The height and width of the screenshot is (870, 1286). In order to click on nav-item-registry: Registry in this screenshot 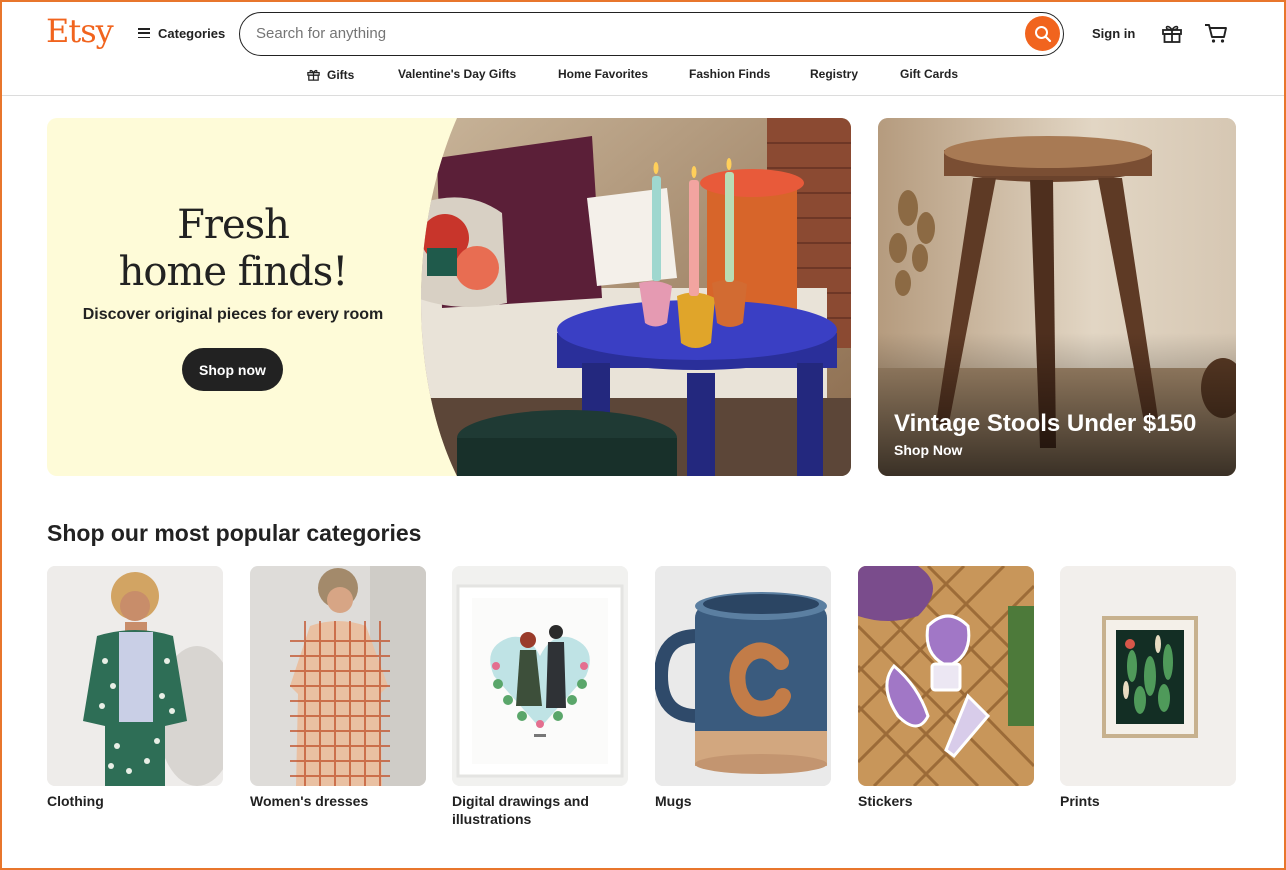, I will do `click(834, 74)`.